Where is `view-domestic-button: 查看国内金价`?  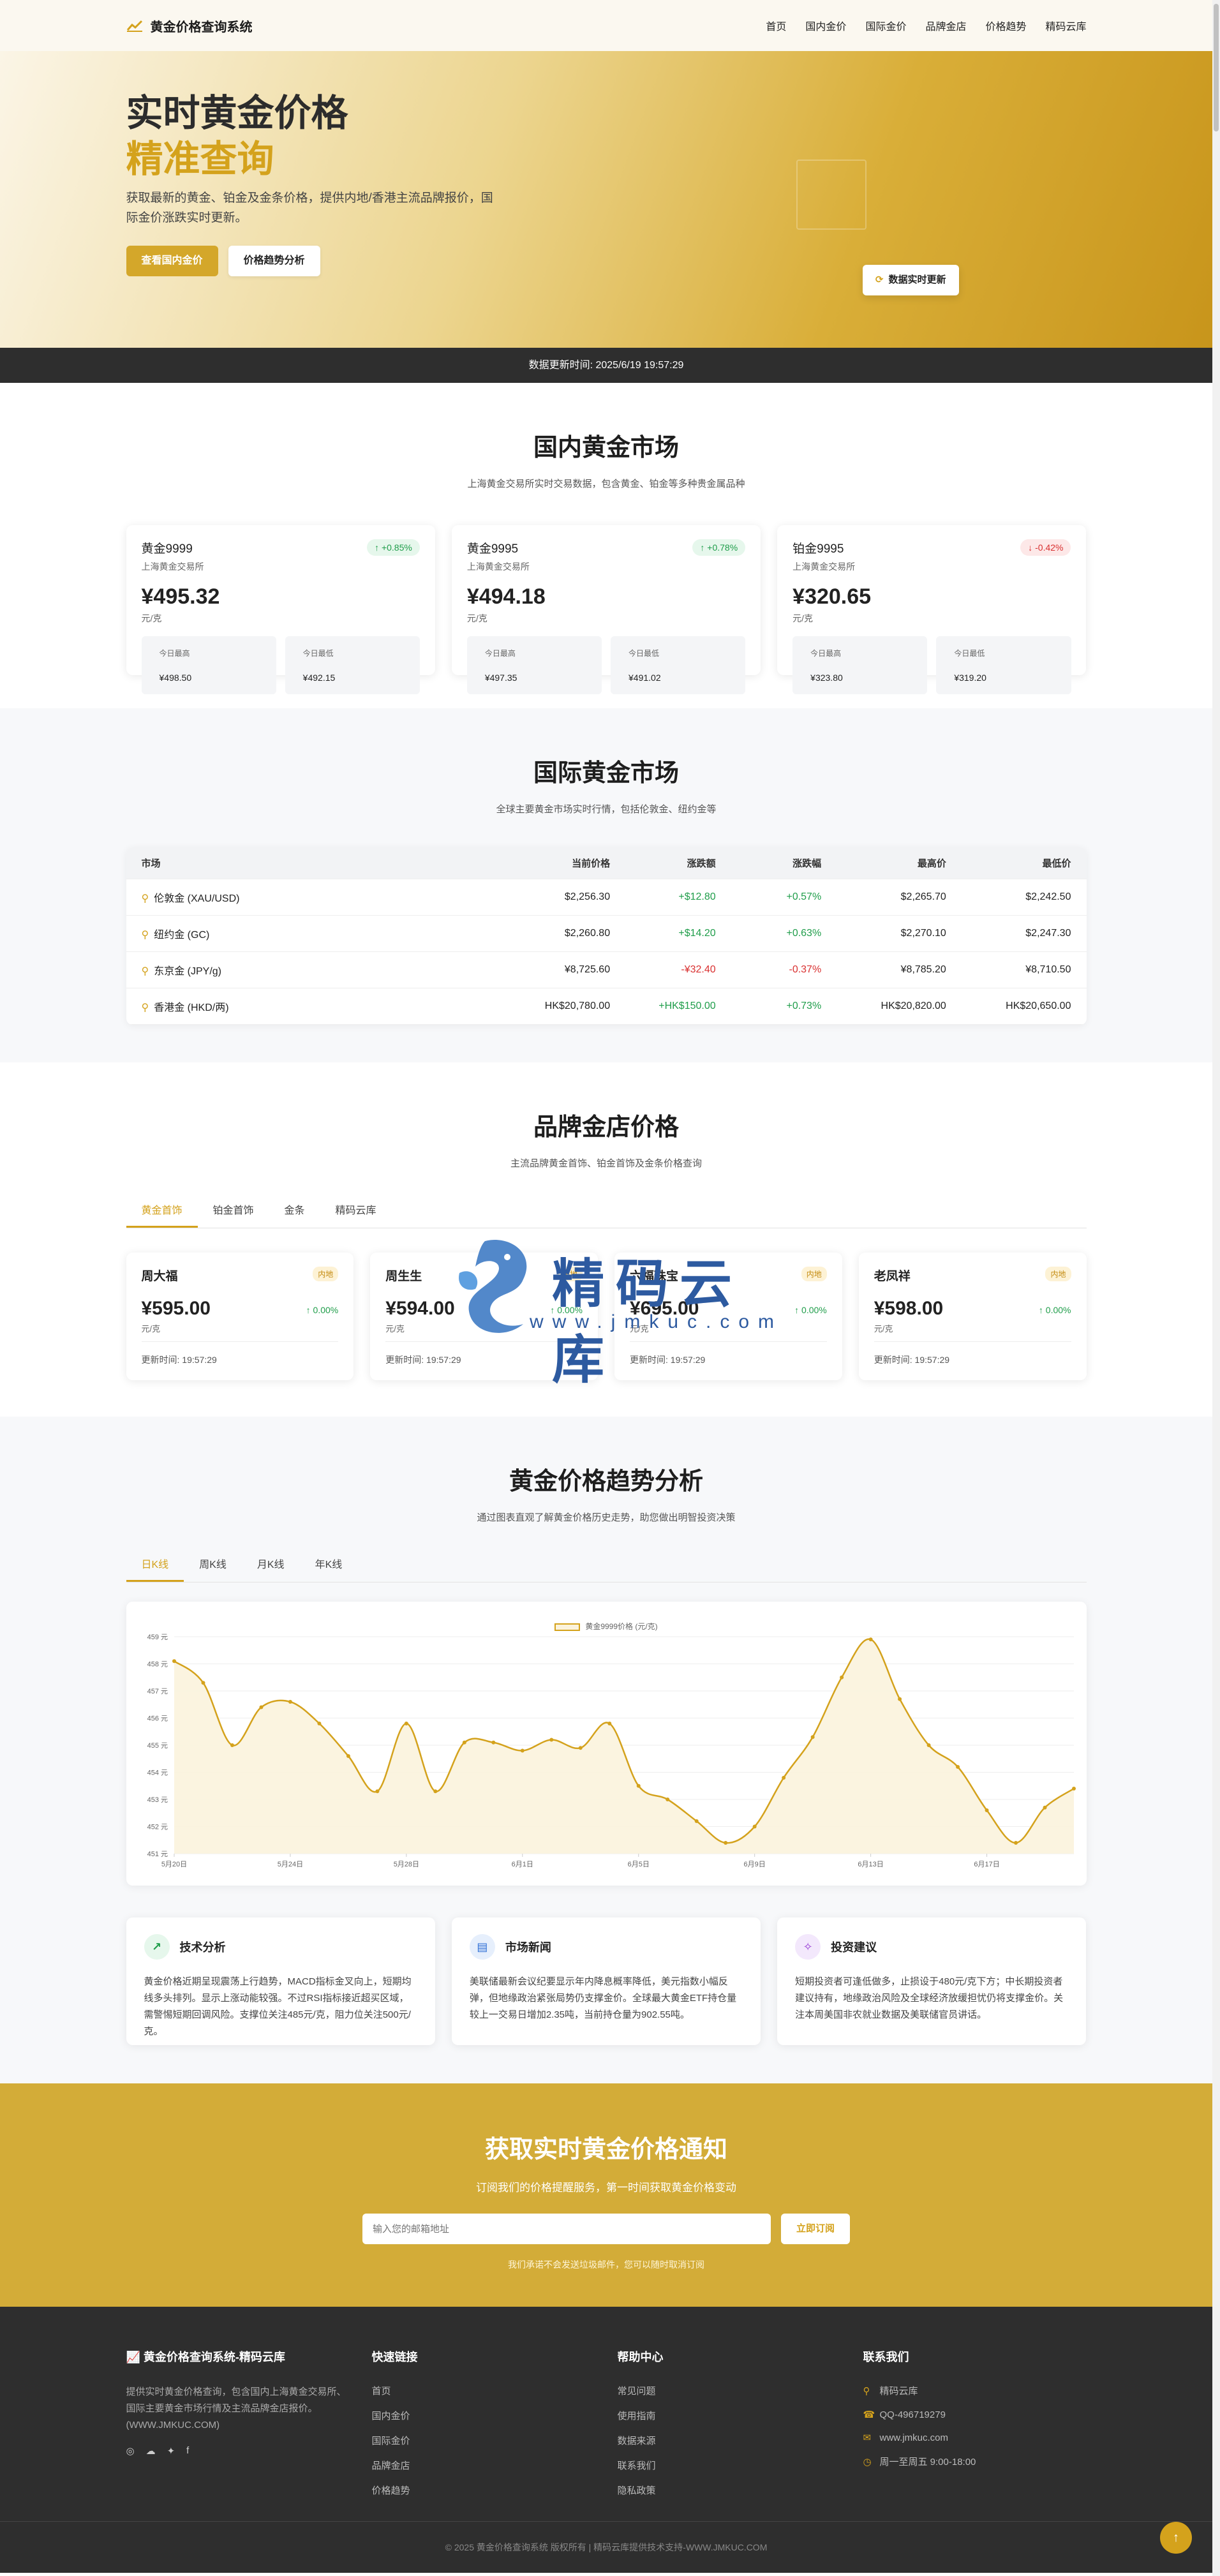 view-domestic-button: 查看国内金价 is located at coordinates (172, 261).